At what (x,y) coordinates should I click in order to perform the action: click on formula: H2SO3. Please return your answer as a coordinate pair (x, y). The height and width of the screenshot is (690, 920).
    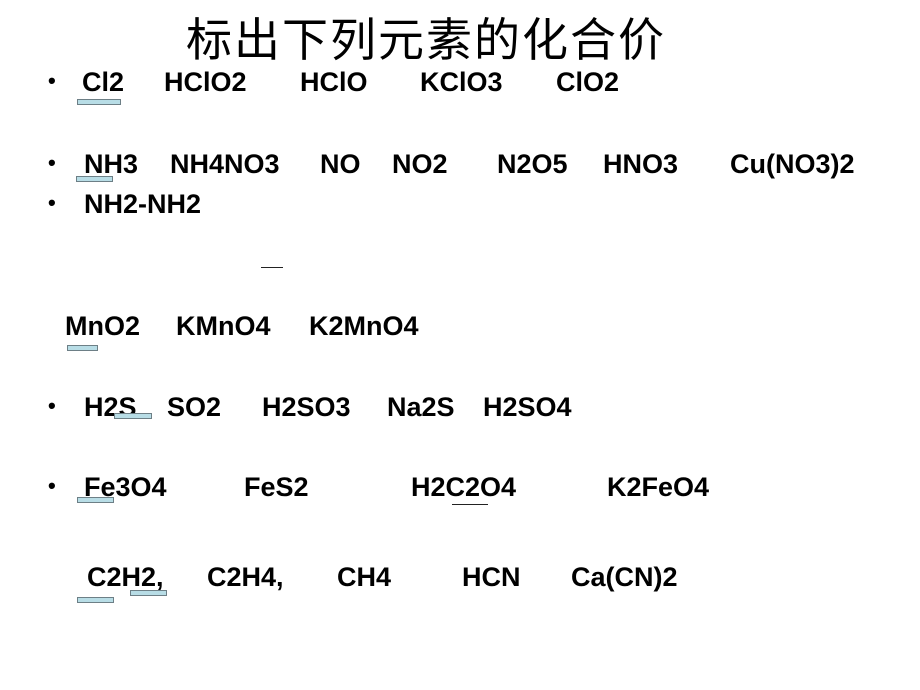
    Looking at the image, I should click on (306, 407).